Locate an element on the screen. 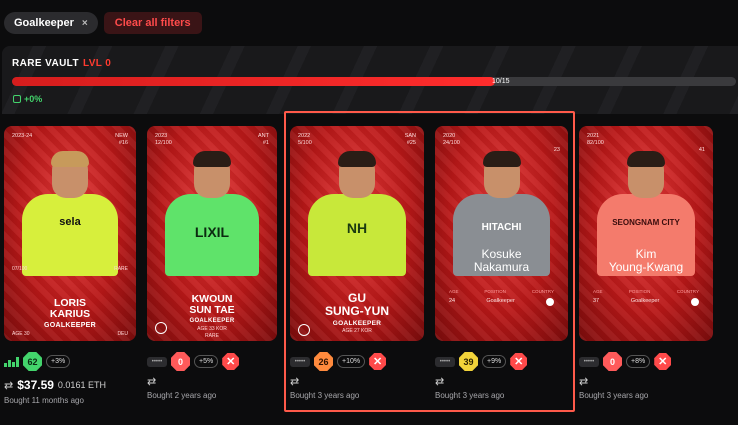 This screenshot has width=738, height=425. score-badge: 62 is located at coordinates (32, 361).